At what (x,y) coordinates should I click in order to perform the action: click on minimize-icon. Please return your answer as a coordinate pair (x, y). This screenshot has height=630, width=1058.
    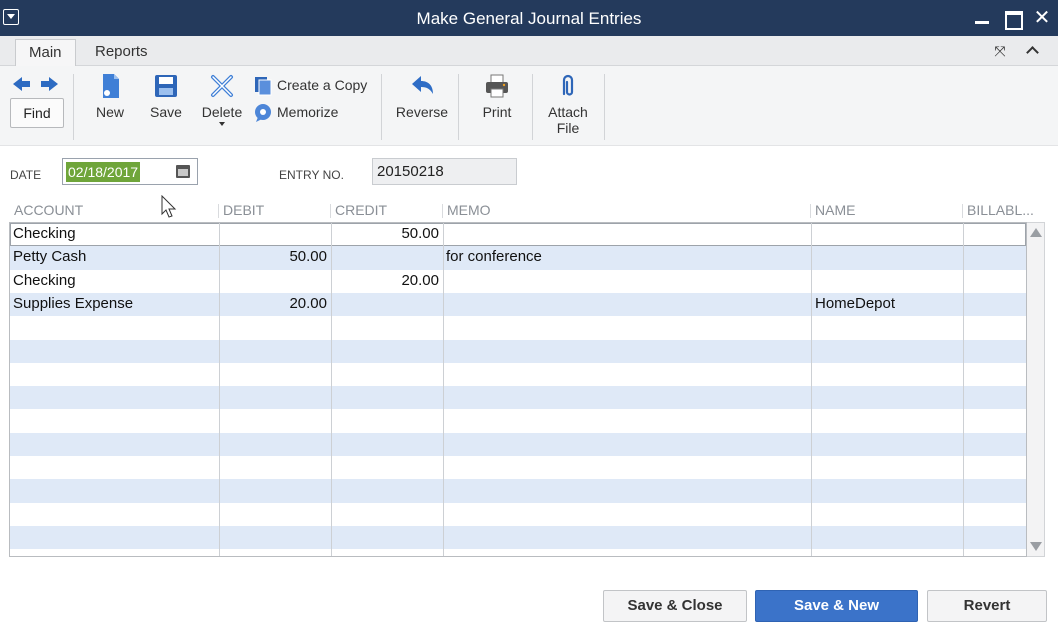
    Looking at the image, I should click on (982, 18).